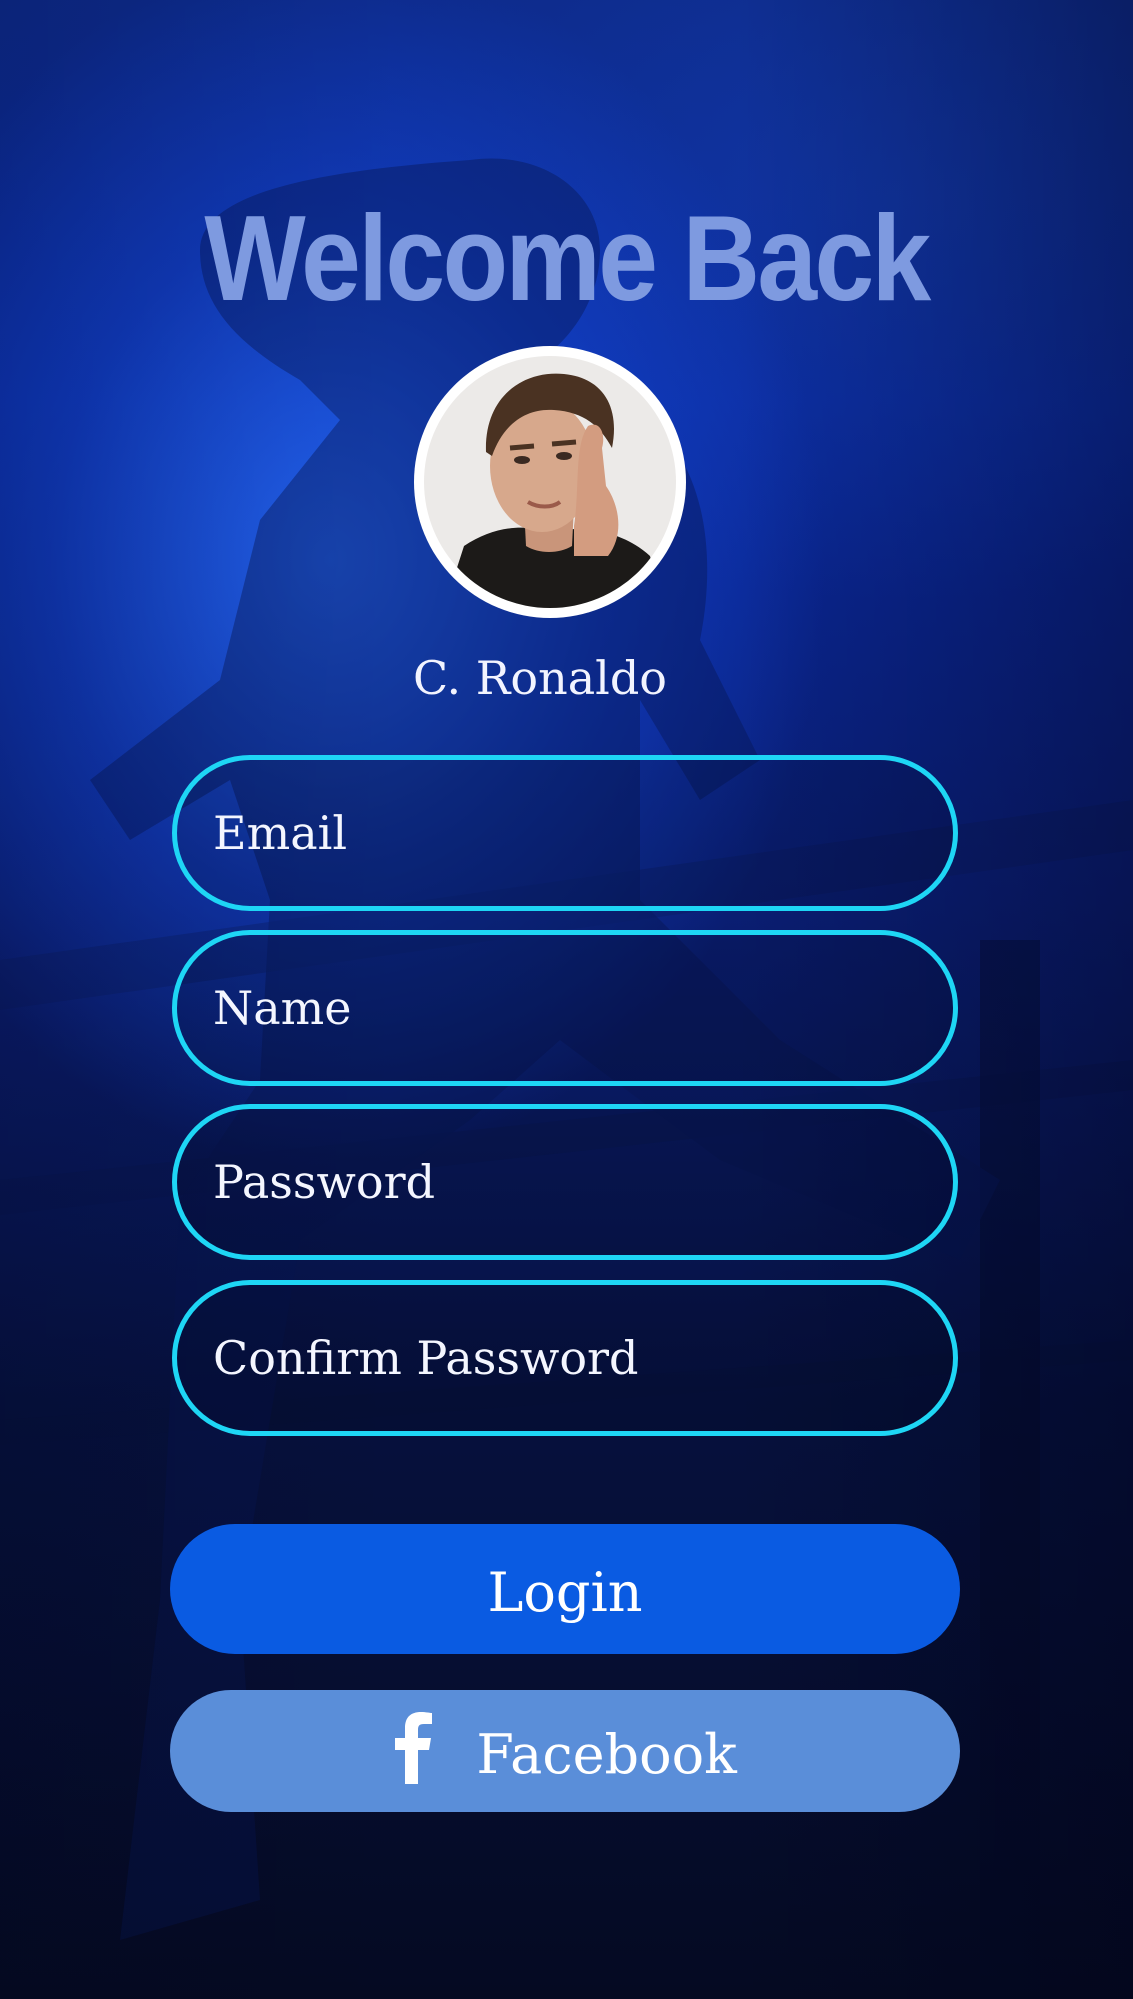  I want to click on email-field, so click(565, 833).